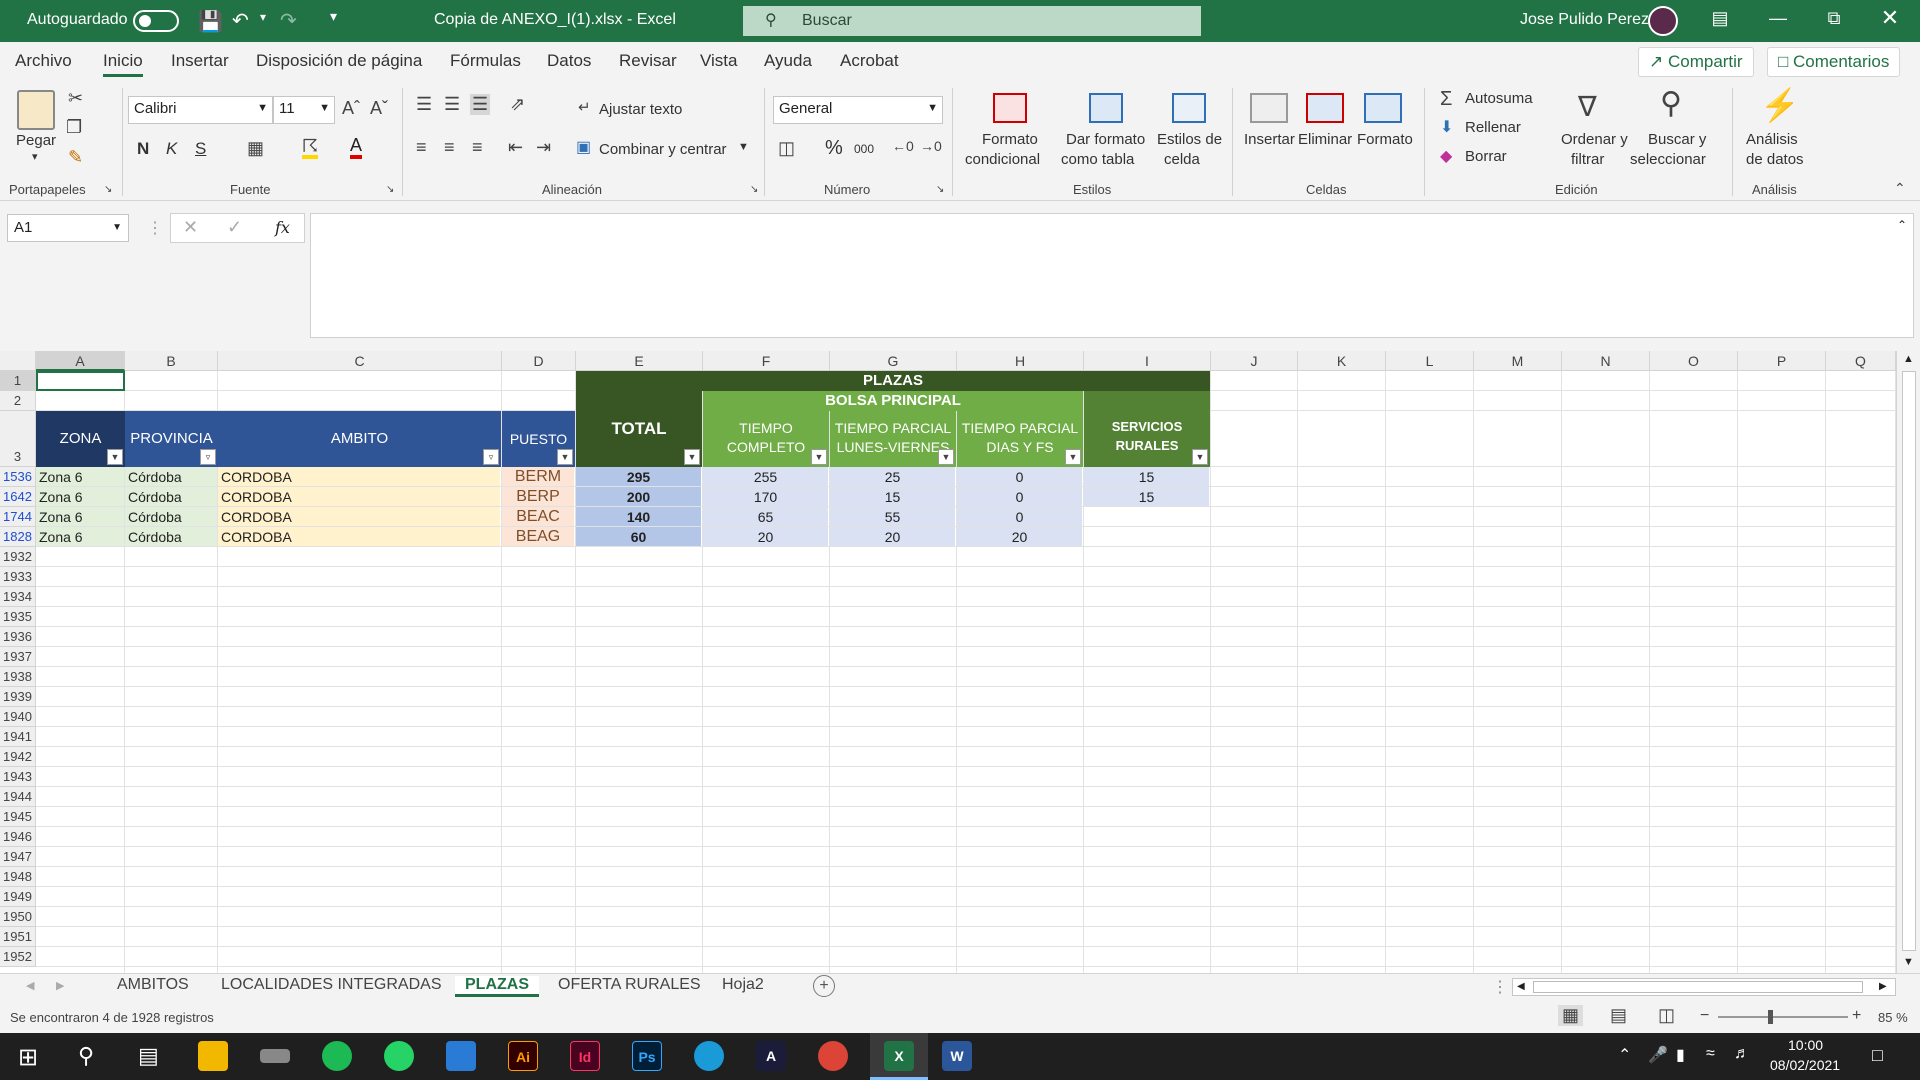 This screenshot has width=1920, height=1080. What do you see at coordinates (18, 777) in the screenshot?
I see `row-header: 1943` at bounding box center [18, 777].